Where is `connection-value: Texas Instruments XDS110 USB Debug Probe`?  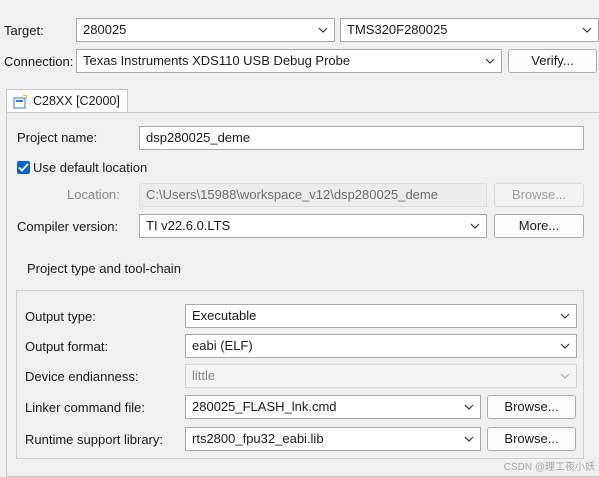
connection-value: Texas Instruments XDS110 USB Debug Probe is located at coordinates (217, 60).